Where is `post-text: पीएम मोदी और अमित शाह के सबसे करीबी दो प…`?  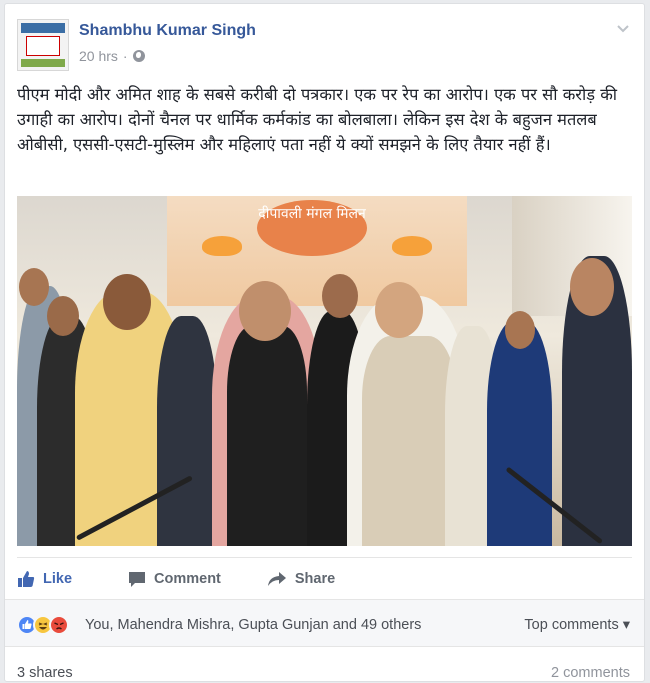 post-text: पीएम मोदी और अमित शाह के सबसे करीबी दो प… is located at coordinates (317, 119).